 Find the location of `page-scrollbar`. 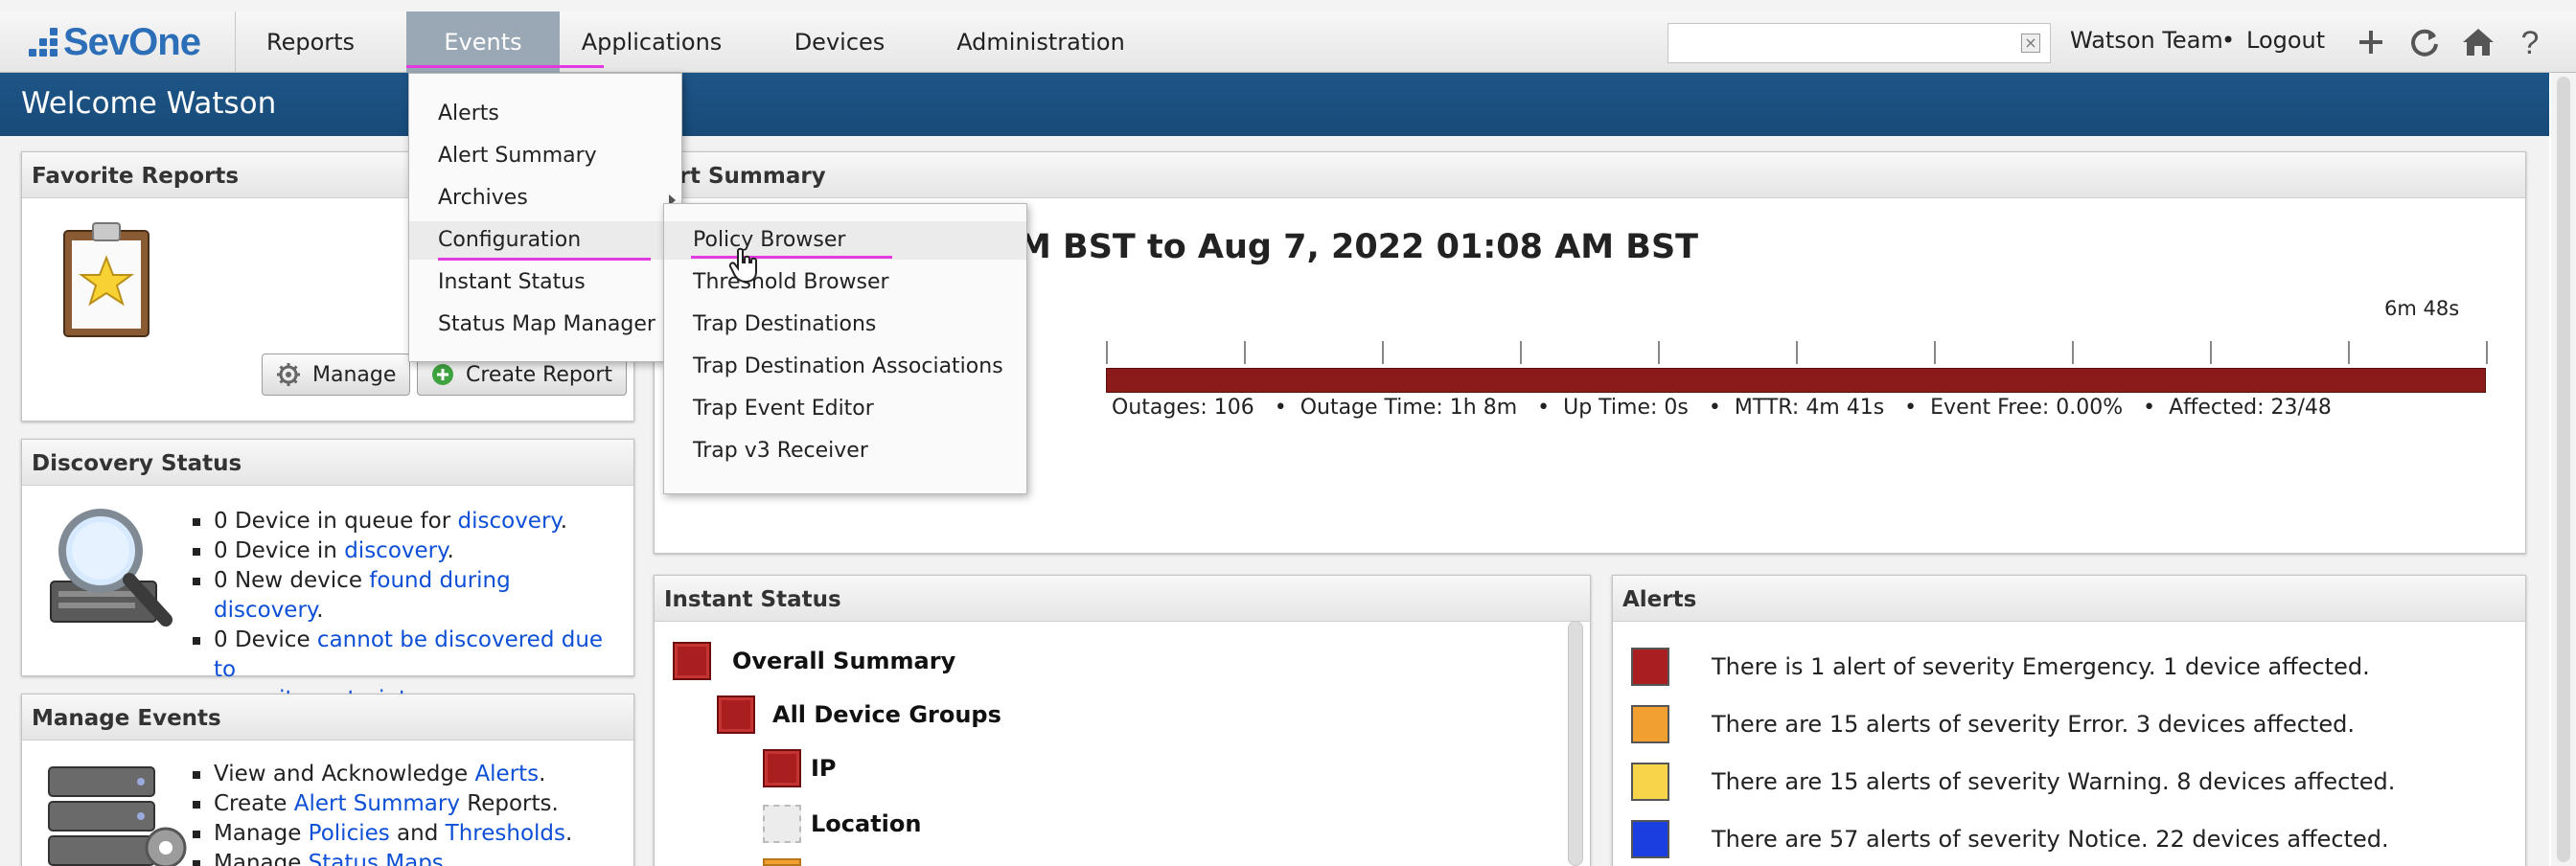

page-scrollbar is located at coordinates (2563, 469).